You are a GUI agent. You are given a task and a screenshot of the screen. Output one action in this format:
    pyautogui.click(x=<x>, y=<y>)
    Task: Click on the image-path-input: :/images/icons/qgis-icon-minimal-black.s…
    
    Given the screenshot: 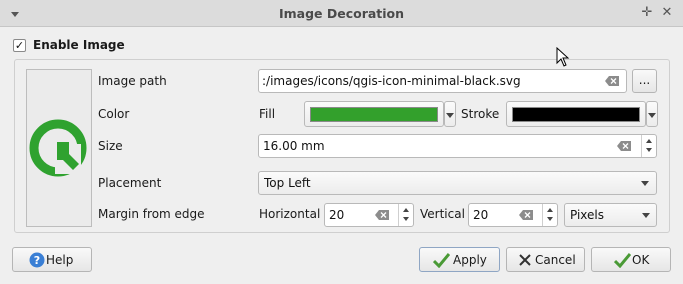 What is the action you would take?
    pyautogui.click(x=442, y=81)
    